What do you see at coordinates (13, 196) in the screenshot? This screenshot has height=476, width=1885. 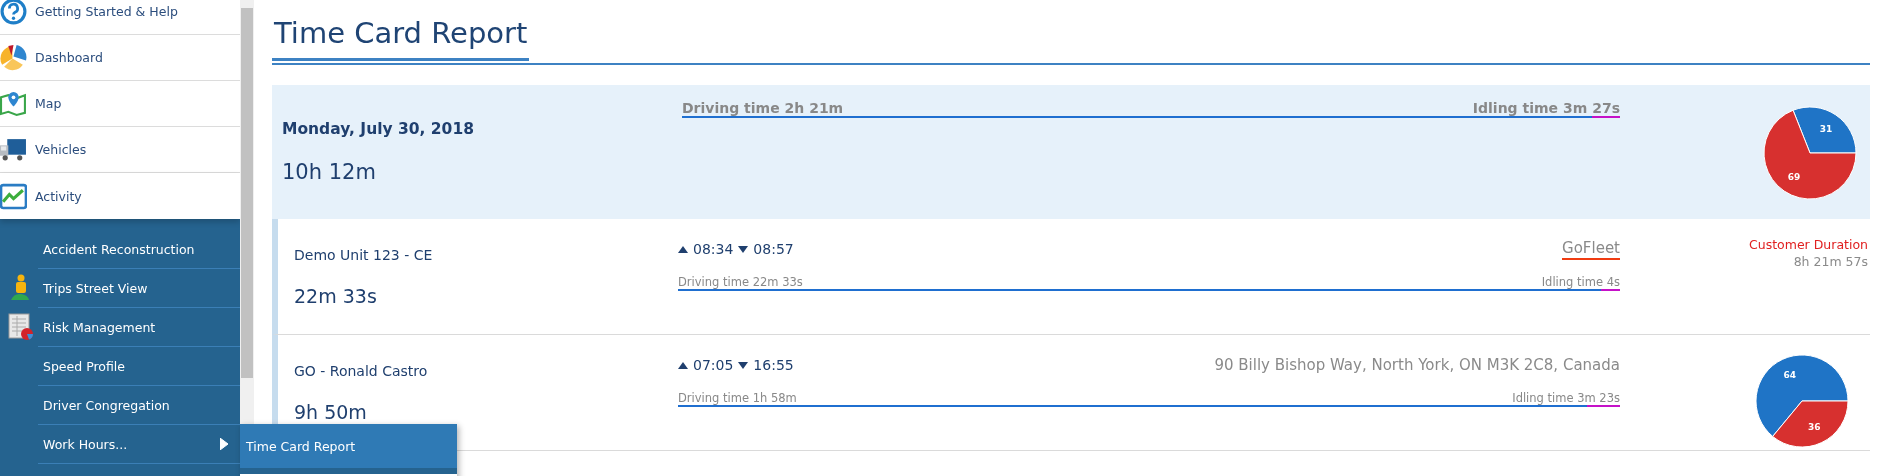 I see `chart-icon` at bounding box center [13, 196].